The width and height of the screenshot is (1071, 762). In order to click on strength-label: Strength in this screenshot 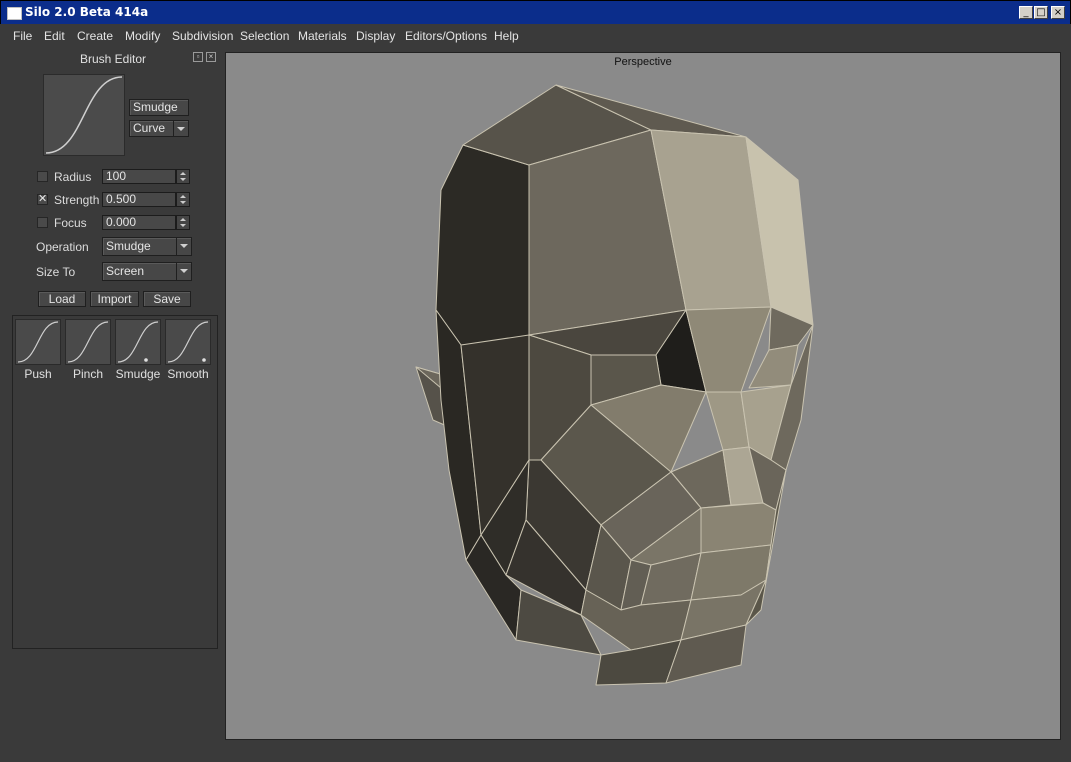, I will do `click(77, 200)`.